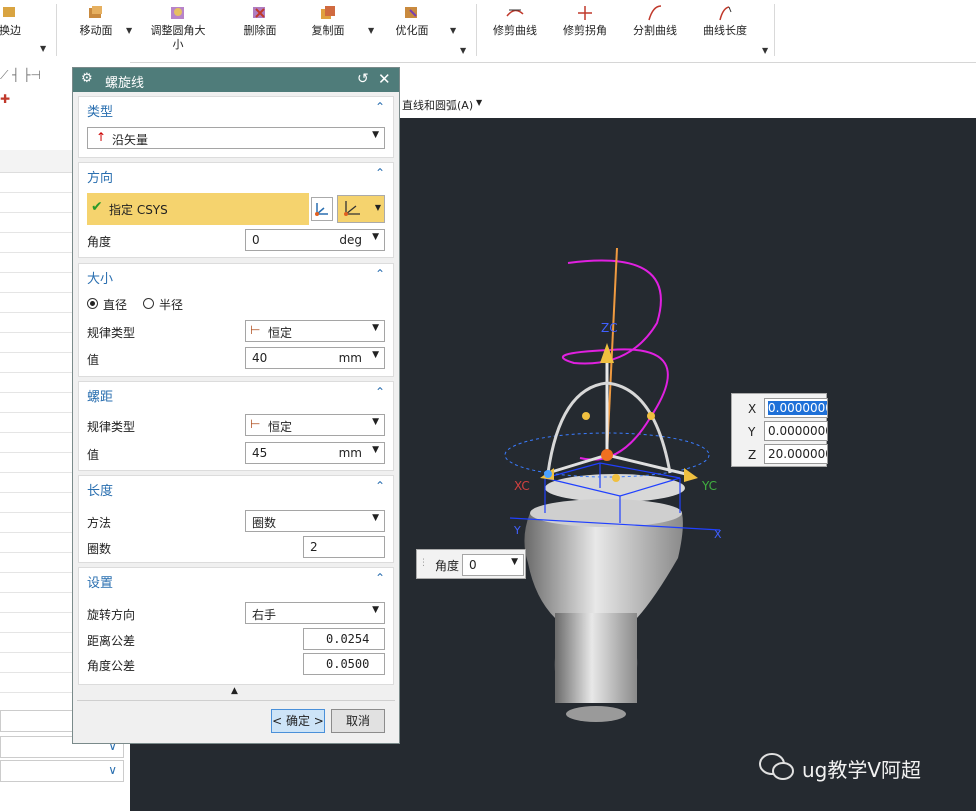 This screenshot has height=811, width=976. What do you see at coordinates (862, 770) in the screenshot?
I see `watermark-text: ug教学V阿超` at bounding box center [862, 770].